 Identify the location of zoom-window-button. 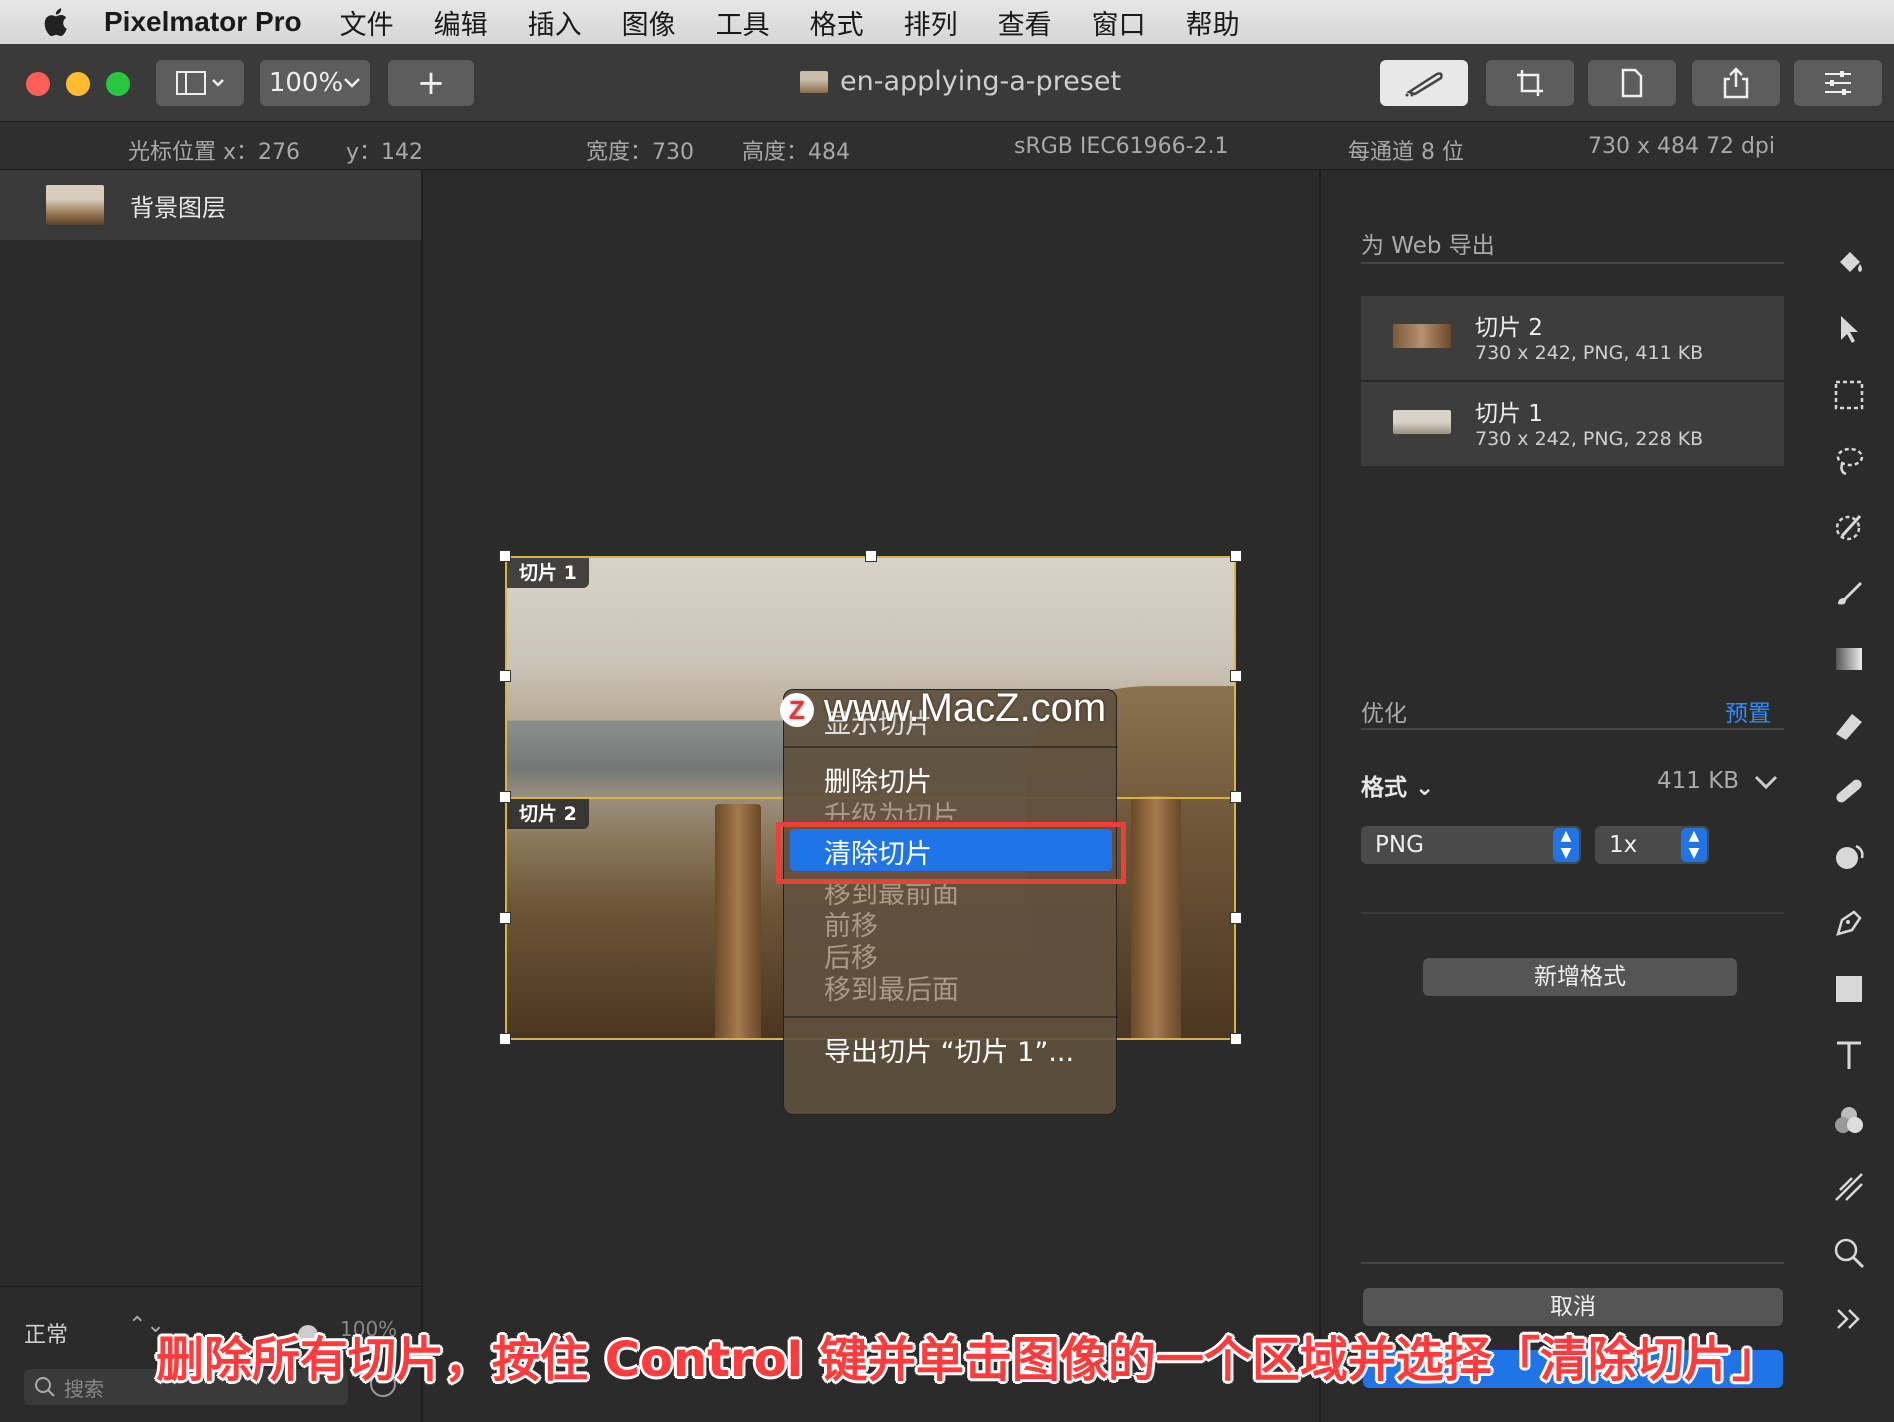
(118, 84).